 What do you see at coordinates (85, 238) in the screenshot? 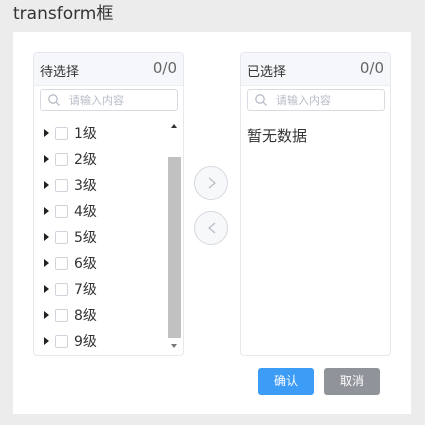
I see `tree-item-label: 5级` at bounding box center [85, 238].